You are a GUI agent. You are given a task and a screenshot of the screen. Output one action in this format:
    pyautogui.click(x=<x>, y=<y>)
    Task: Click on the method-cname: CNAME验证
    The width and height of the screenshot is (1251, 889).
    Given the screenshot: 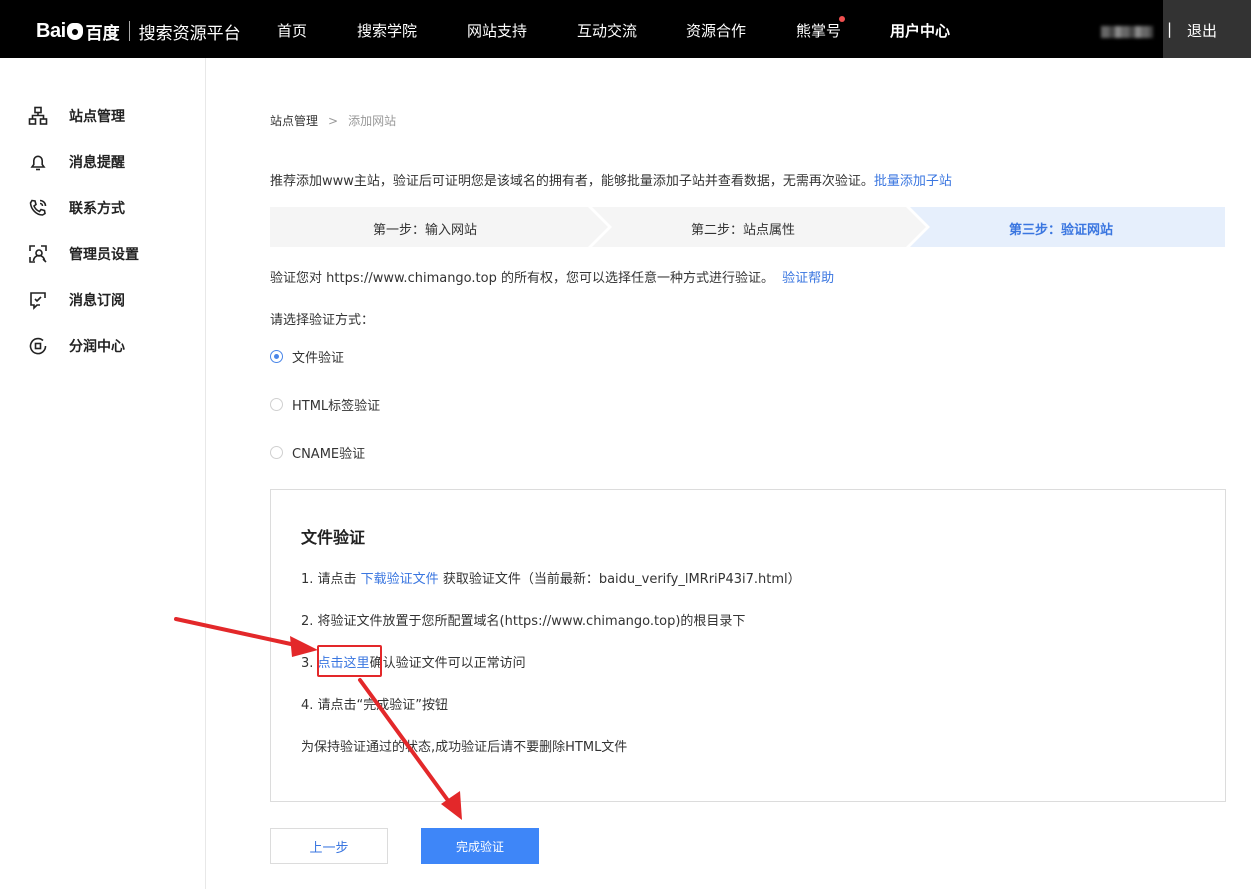 What is the action you would take?
    pyautogui.click(x=317, y=452)
    